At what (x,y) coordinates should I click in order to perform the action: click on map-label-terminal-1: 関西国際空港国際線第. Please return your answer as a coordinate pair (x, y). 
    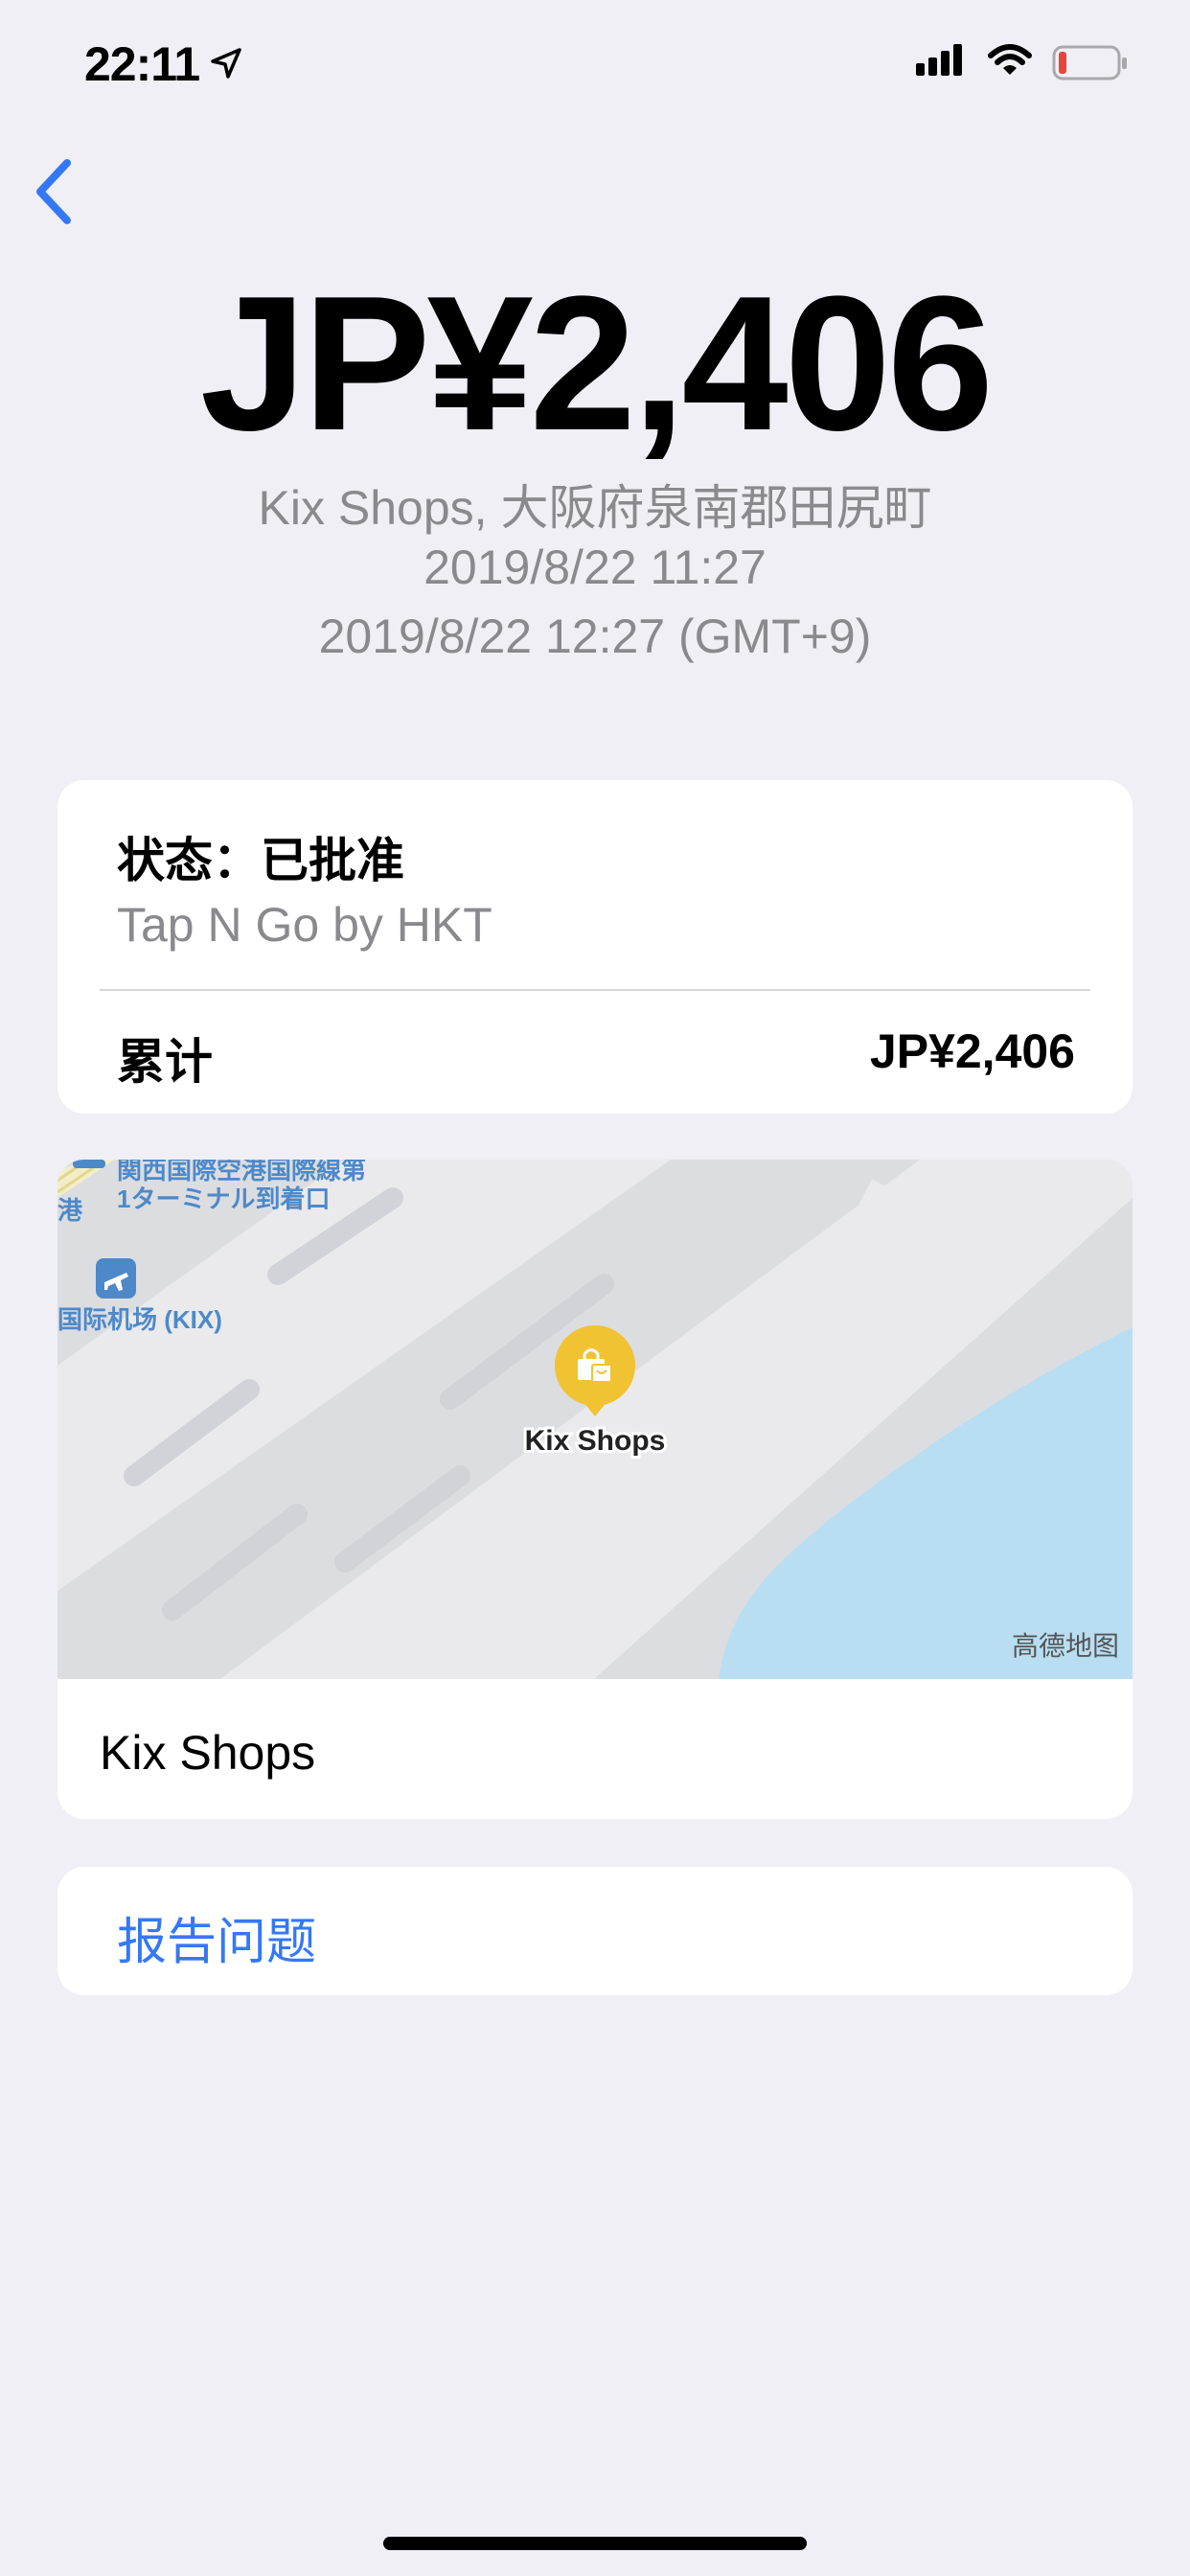
    Looking at the image, I should click on (242, 1172).